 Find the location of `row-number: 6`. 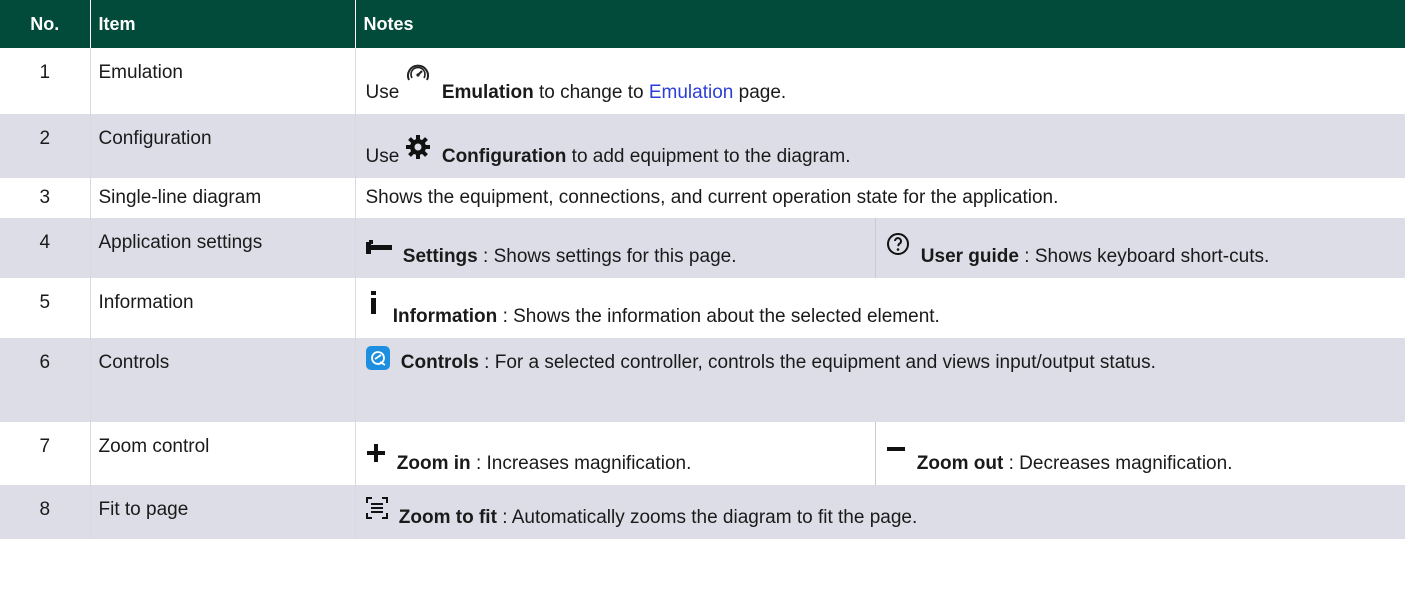

row-number: 6 is located at coordinates (45, 380).